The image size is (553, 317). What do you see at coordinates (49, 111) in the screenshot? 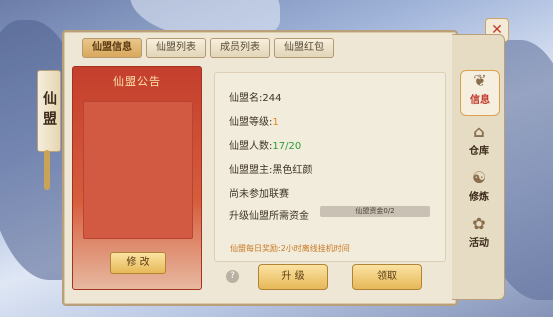
I see `panel-title-scroll: 仙盟` at bounding box center [49, 111].